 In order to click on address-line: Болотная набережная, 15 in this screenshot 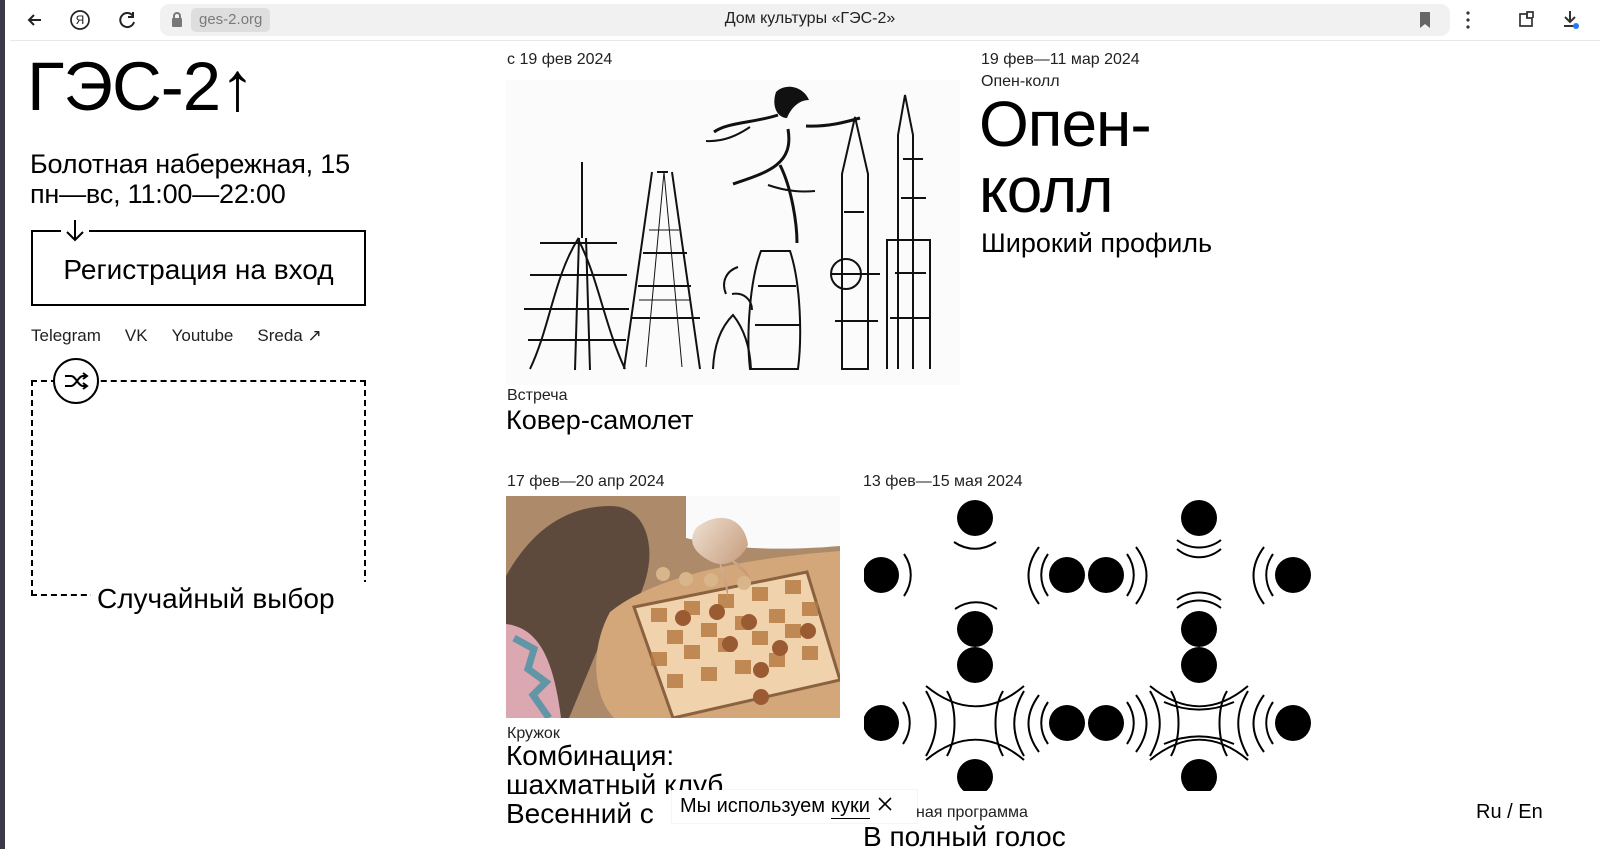, I will do `click(190, 164)`.